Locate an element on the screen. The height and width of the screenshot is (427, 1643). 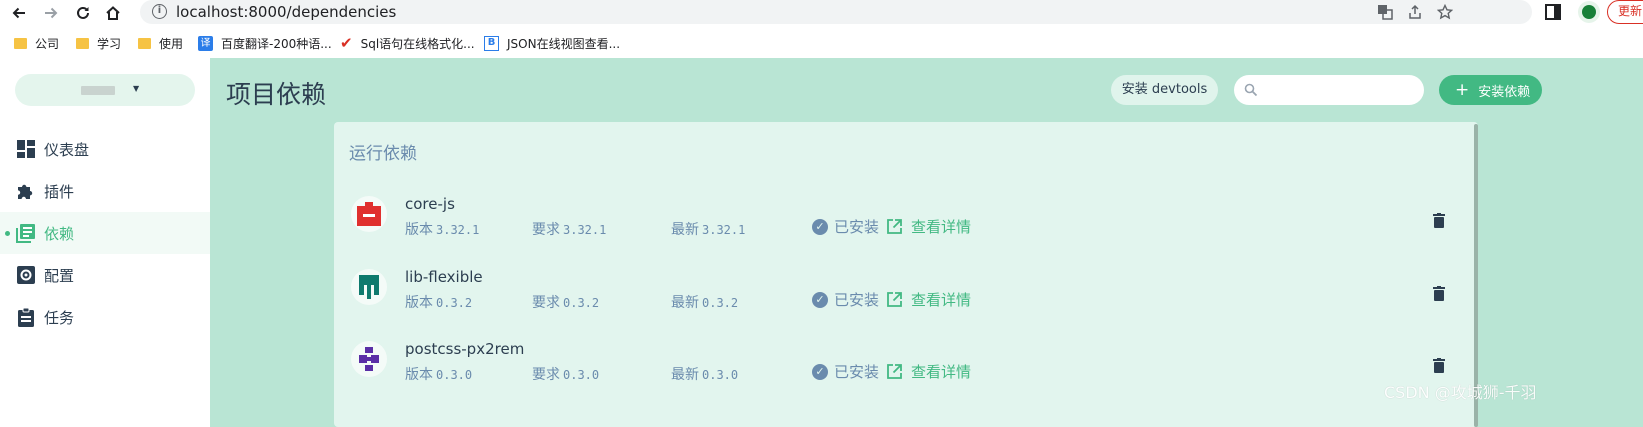
sidebar-item-label: 配置 is located at coordinates (59, 275).